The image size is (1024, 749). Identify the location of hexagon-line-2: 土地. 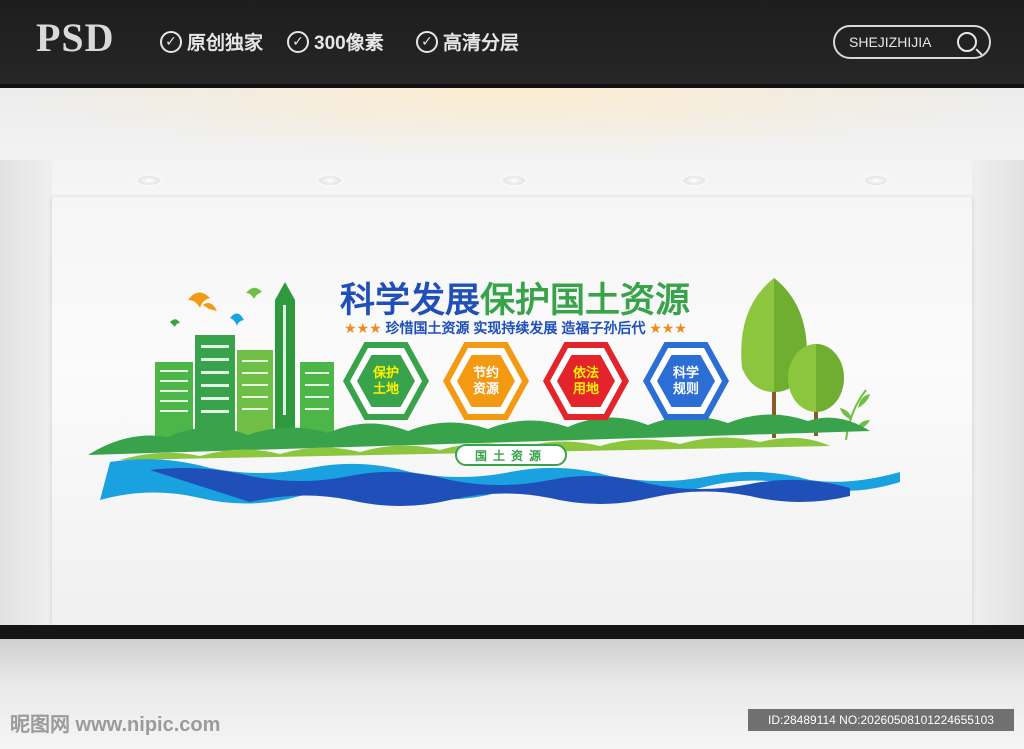
(385, 388).